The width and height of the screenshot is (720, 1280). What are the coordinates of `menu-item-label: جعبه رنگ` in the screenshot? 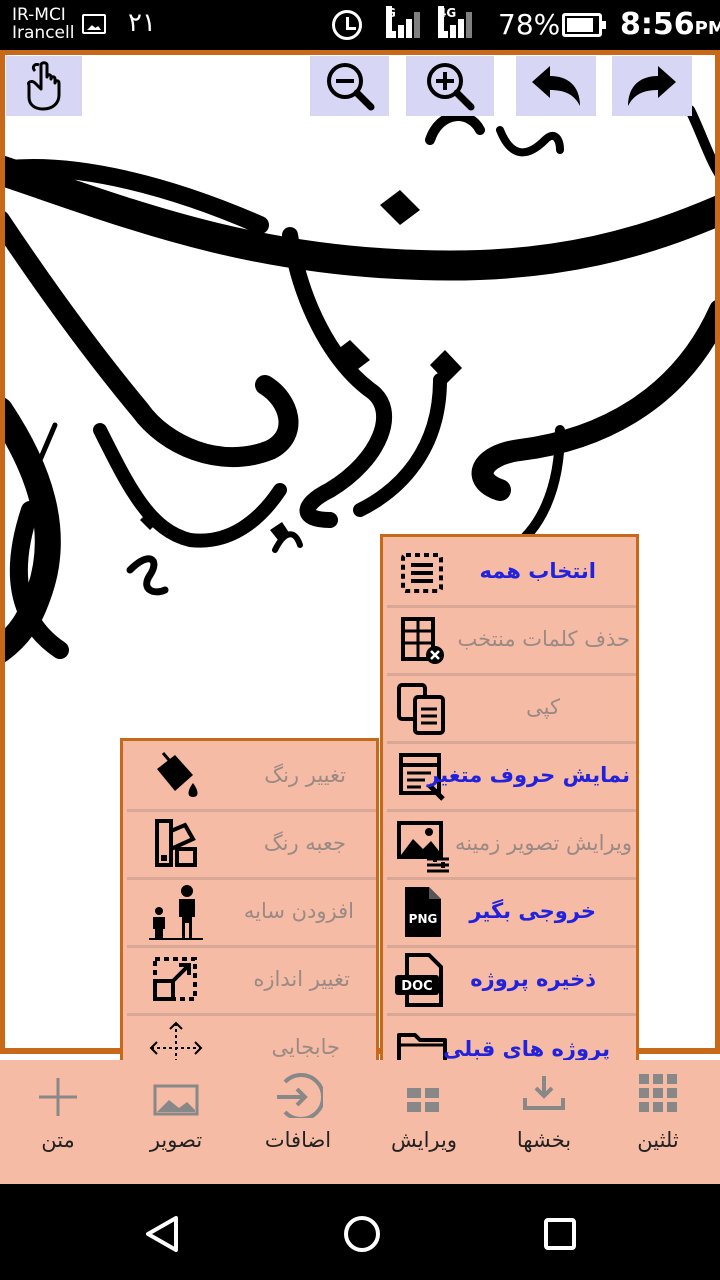 It's located at (304, 843).